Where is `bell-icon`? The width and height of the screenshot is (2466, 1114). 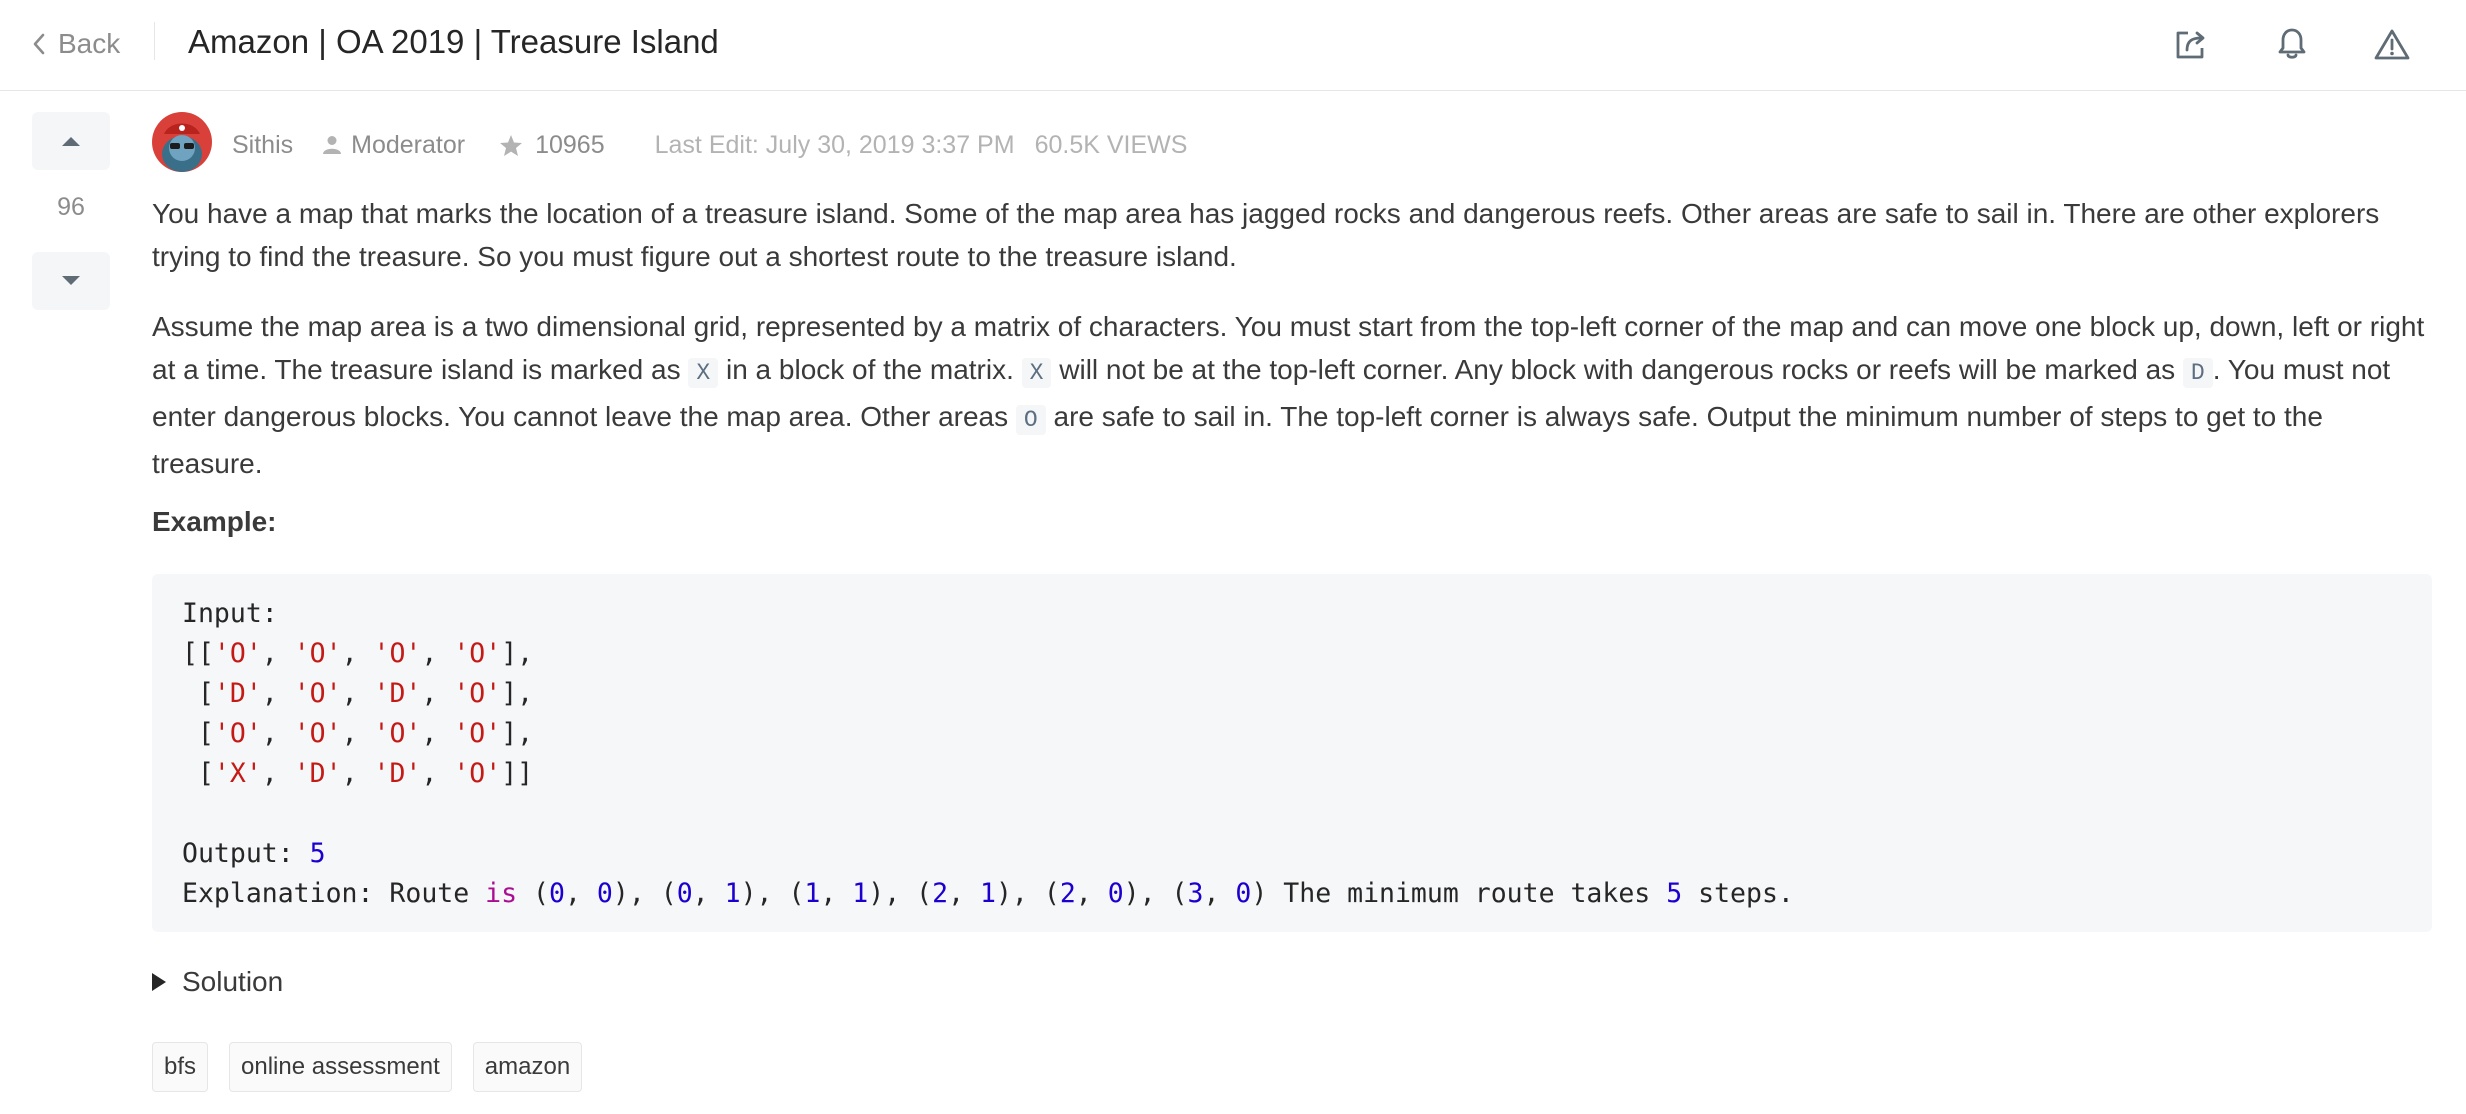
bell-icon is located at coordinates (2292, 43).